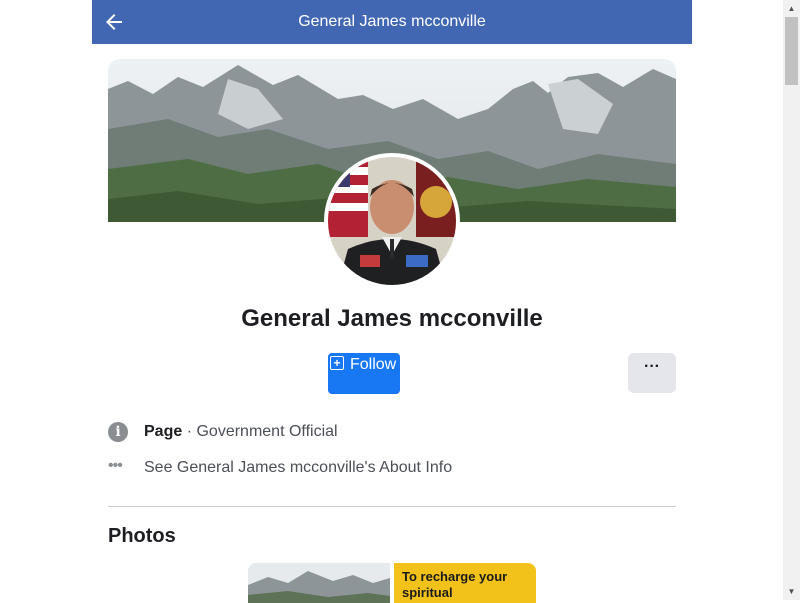 The height and width of the screenshot is (603, 800). Describe the element at coordinates (791, 591) in the screenshot. I see `scroll-down-arrow-icon: ▼` at that location.